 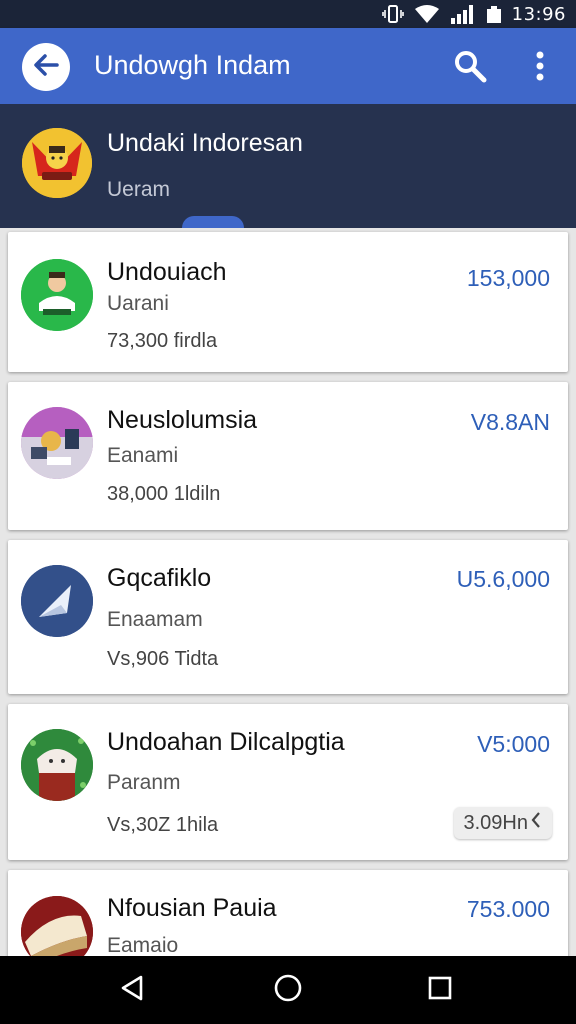 I want to click on item-meta: 73,300 firdla, so click(x=162, y=341).